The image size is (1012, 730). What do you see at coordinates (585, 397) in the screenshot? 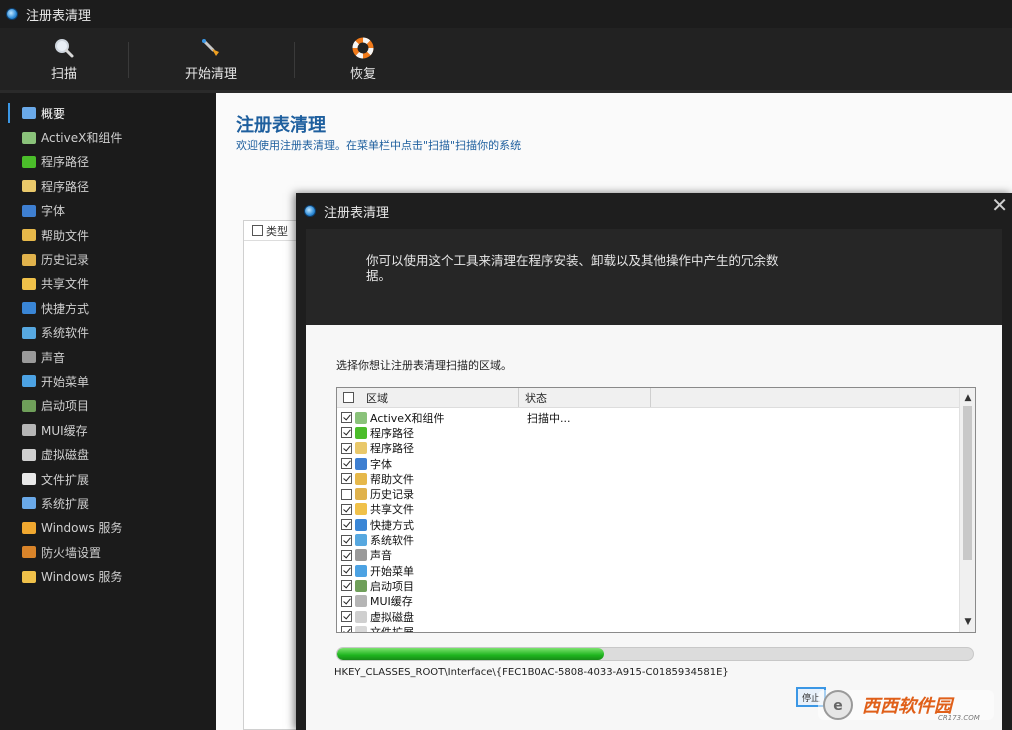
I see `status-column-header: 状态` at bounding box center [585, 397].